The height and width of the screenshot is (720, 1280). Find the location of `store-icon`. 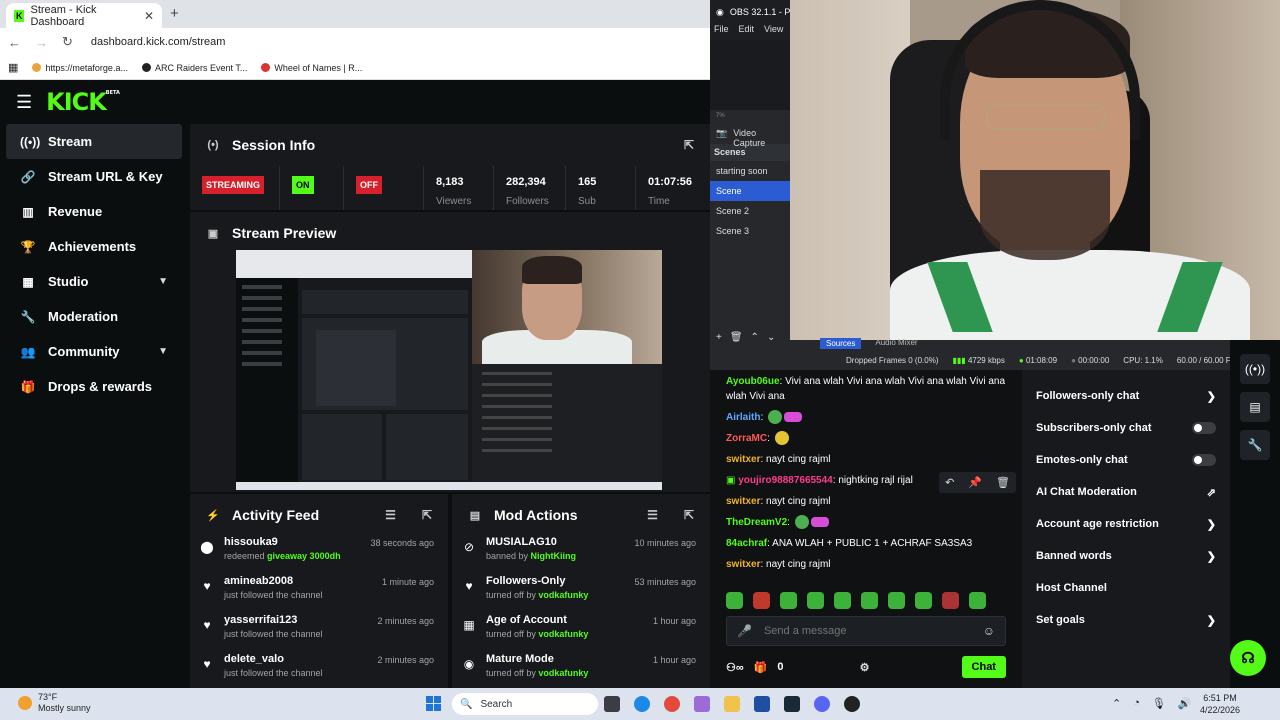

store-icon is located at coordinates (762, 704).